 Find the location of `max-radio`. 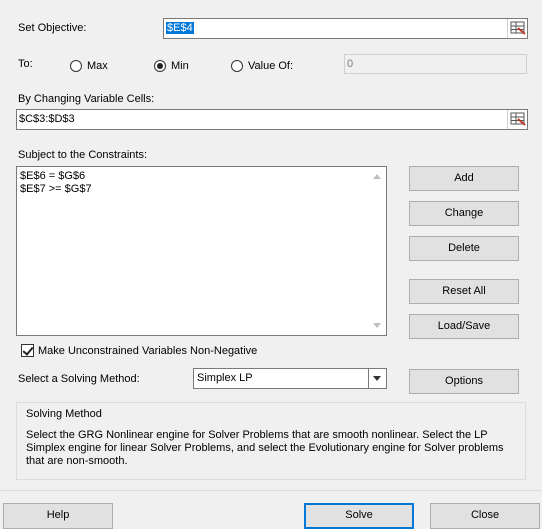

max-radio is located at coordinates (76, 66).